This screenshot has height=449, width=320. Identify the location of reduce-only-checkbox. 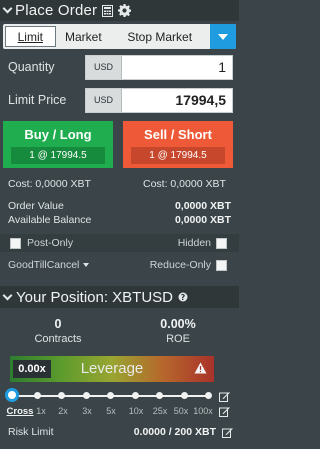
(221, 265).